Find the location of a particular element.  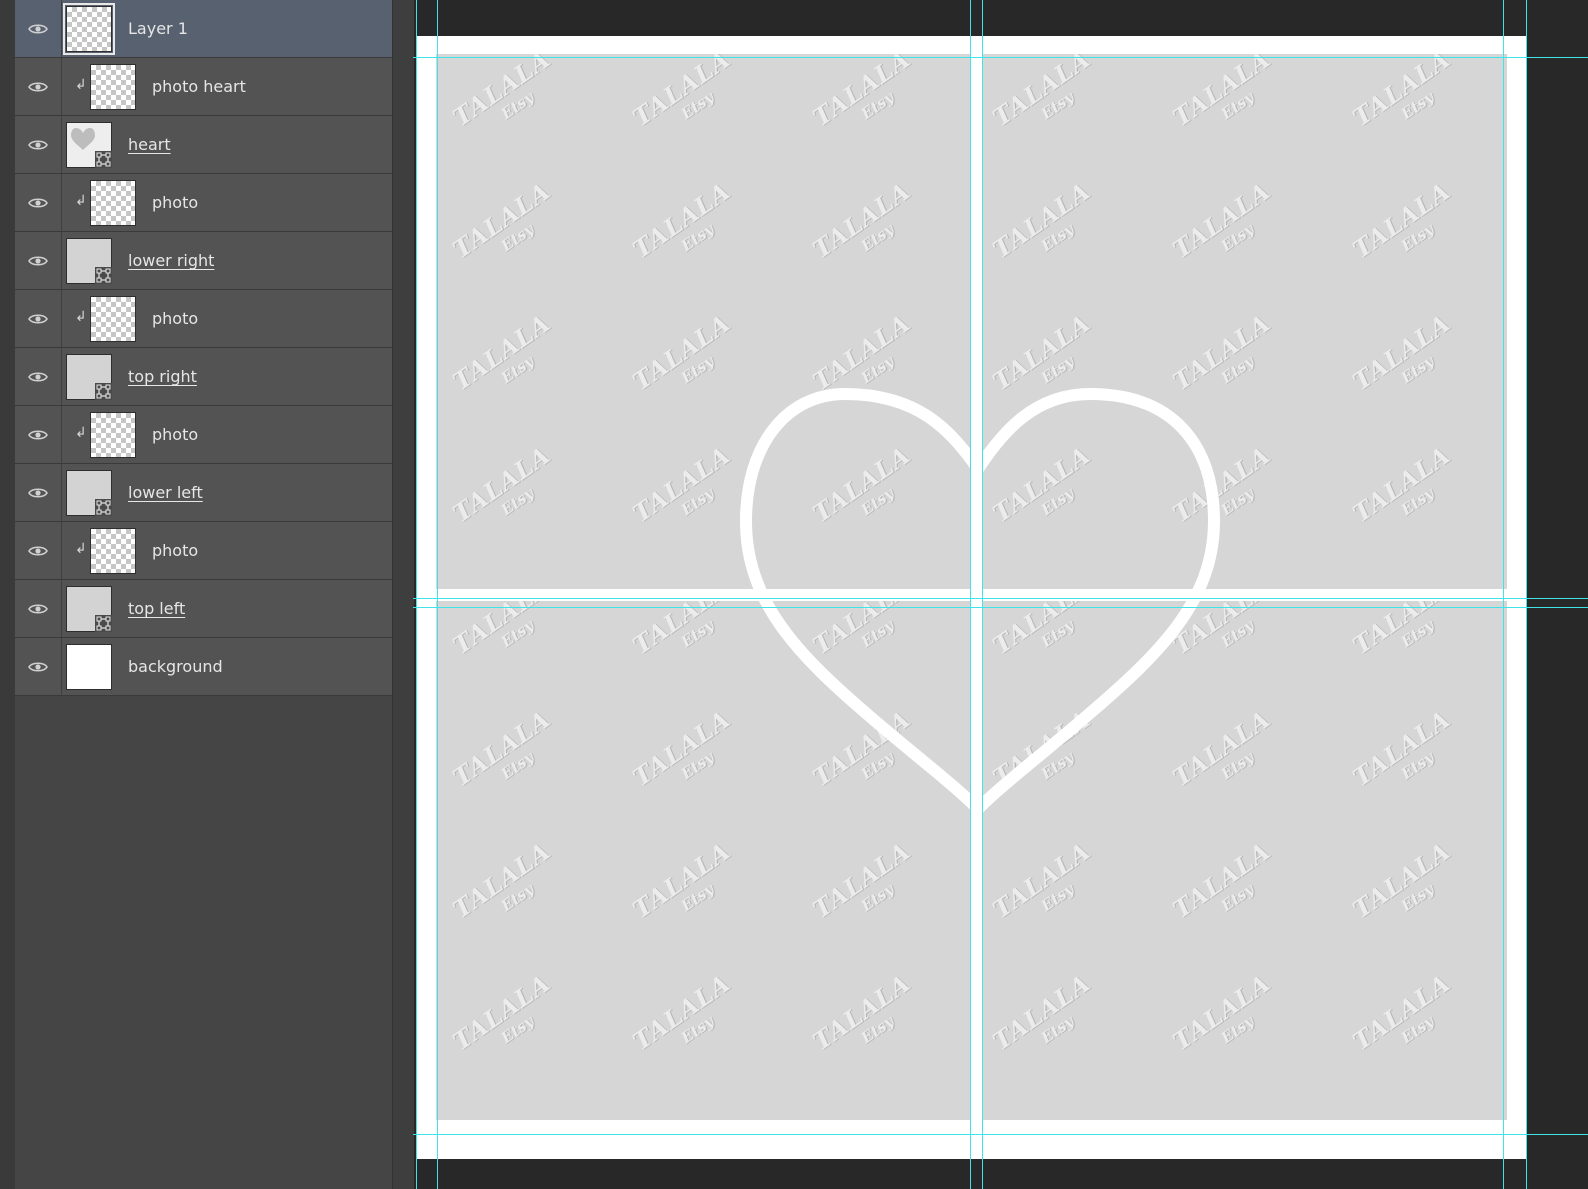

layer-name: top right is located at coordinates (162, 377).